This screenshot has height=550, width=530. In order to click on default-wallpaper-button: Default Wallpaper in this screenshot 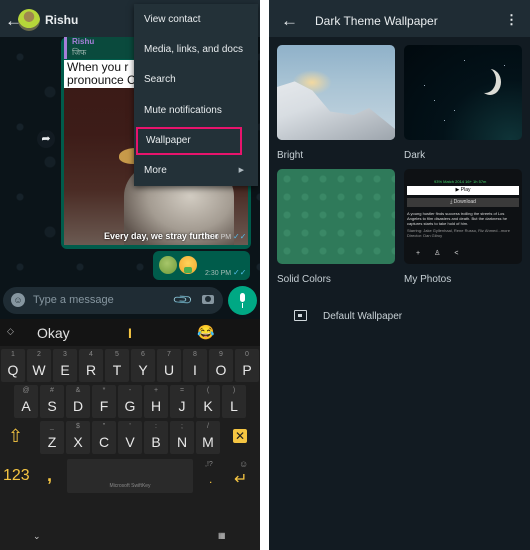, I will do `click(362, 316)`.